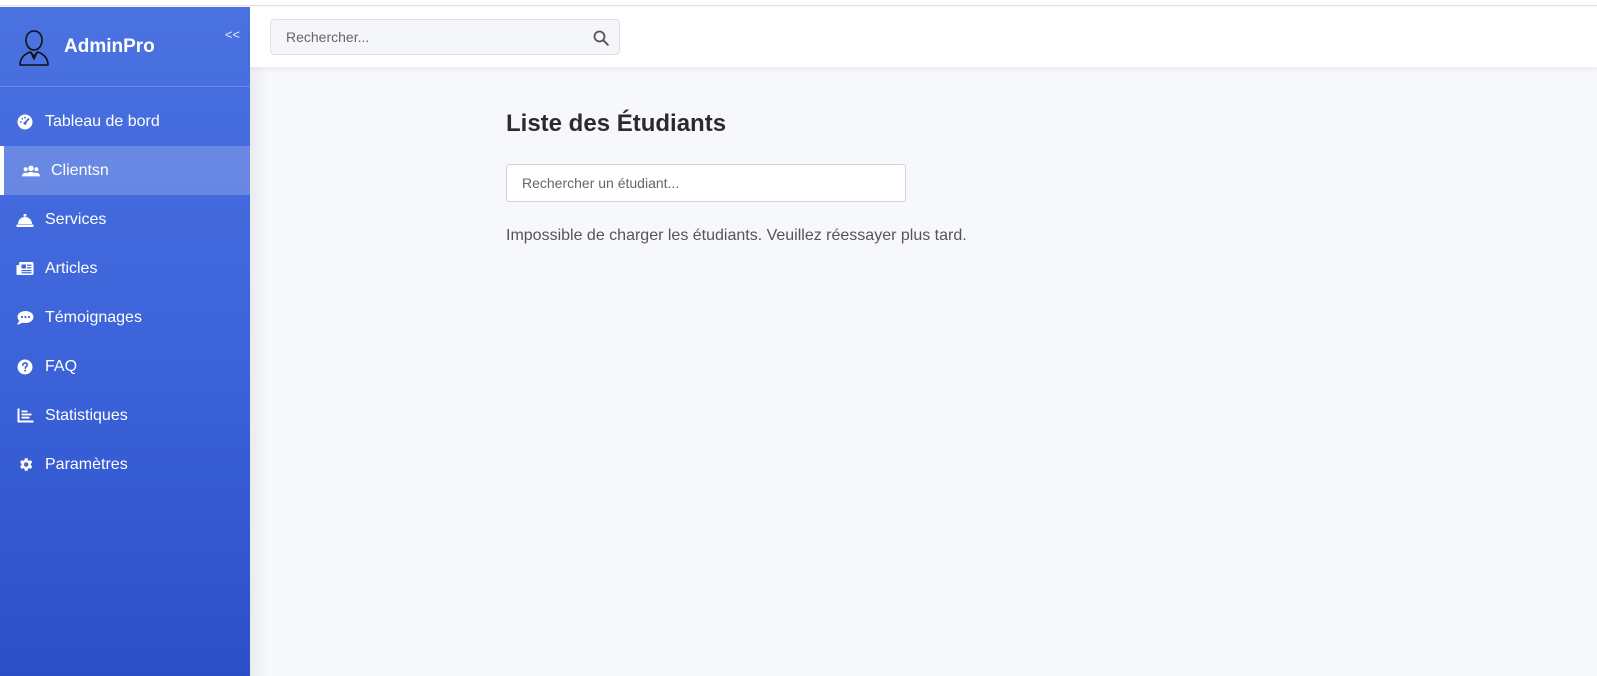 Image resolution: width=1597 pixels, height=676 pixels. I want to click on service-bell-icon, so click(25, 220).